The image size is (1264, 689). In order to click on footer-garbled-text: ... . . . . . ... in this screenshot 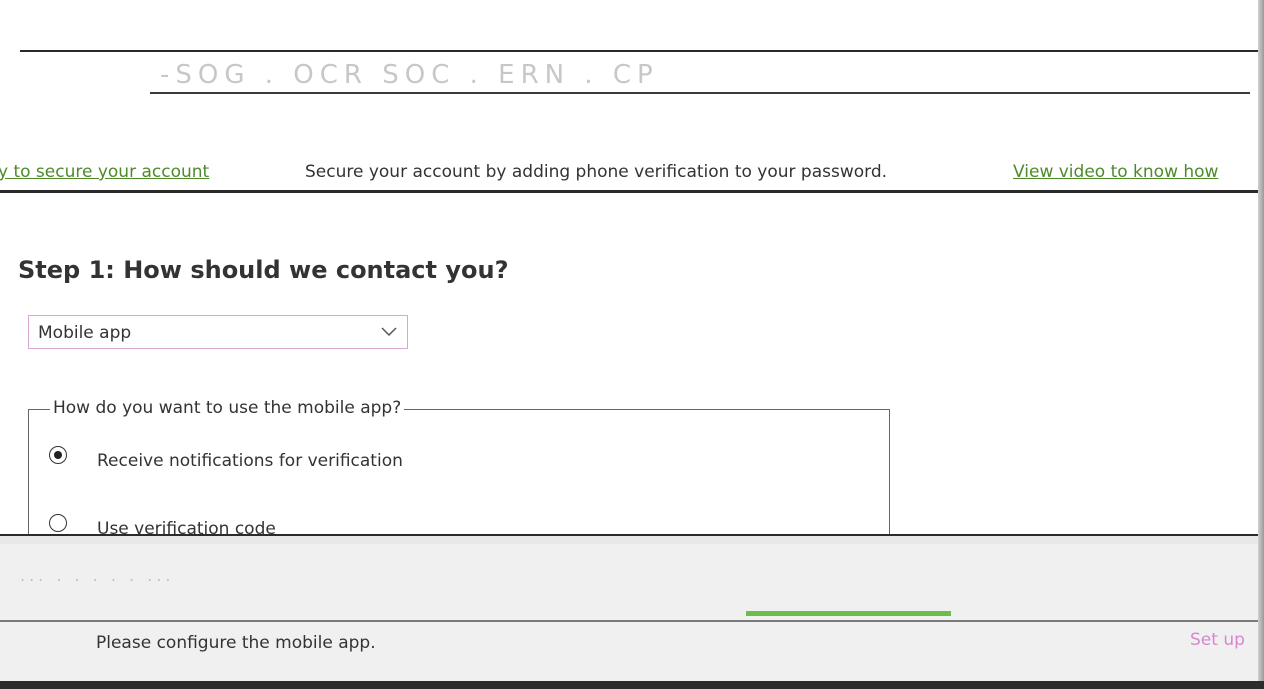, I will do `click(97, 575)`.